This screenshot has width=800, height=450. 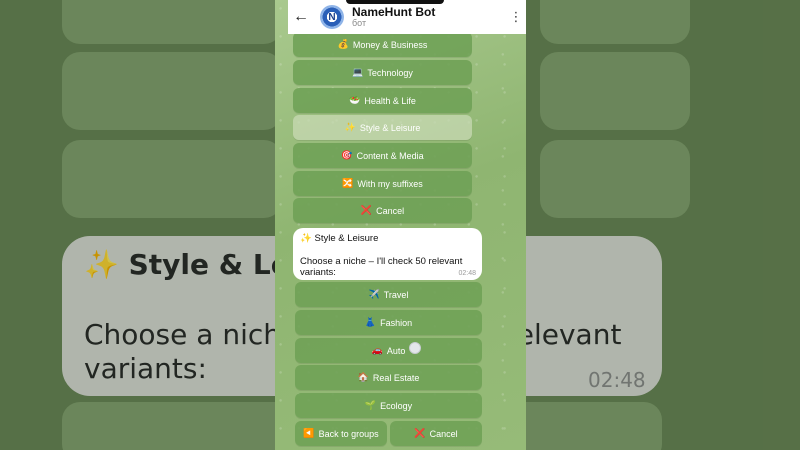 I want to click on button-label: Health & Life, so click(x=390, y=100).